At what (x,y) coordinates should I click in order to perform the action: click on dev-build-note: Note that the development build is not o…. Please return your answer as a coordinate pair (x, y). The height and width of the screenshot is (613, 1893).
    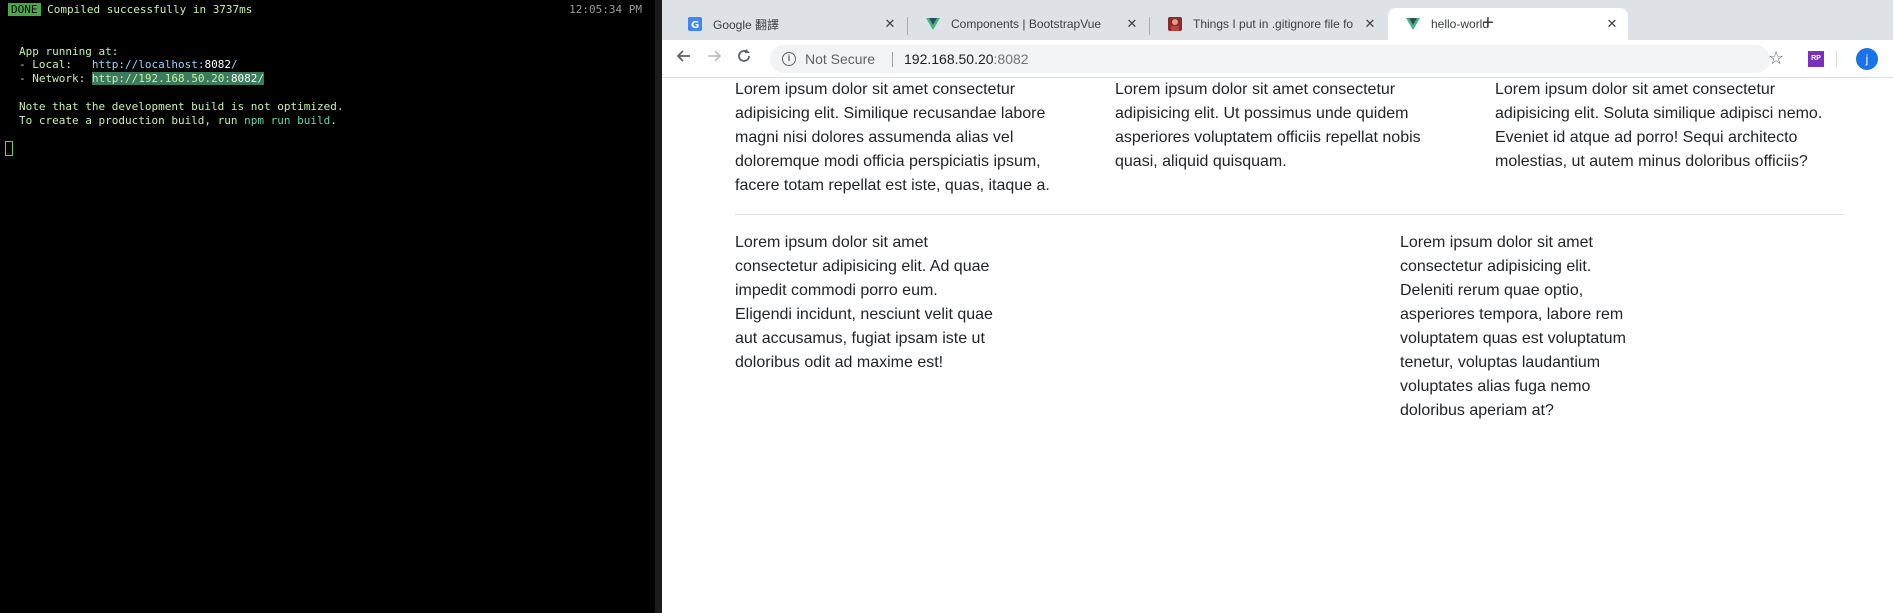
    Looking at the image, I should click on (181, 106).